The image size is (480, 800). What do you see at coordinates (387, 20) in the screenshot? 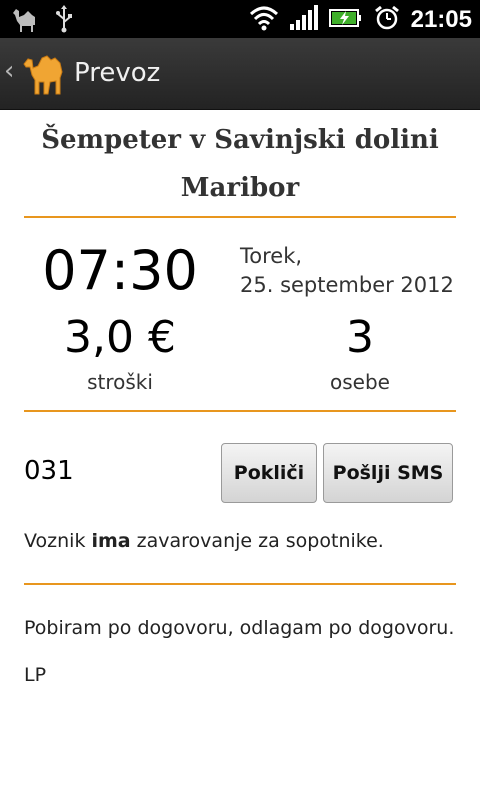
I see `alarm-icon` at bounding box center [387, 20].